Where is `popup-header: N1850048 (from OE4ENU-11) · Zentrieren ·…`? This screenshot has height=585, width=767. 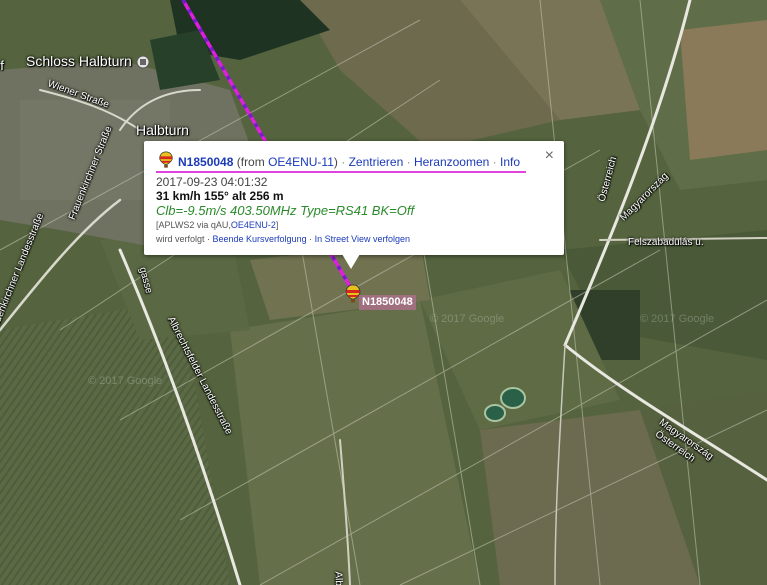 popup-header: N1850048 (from OE4ENU-11) · Zentrieren ·… is located at coordinates (339, 161).